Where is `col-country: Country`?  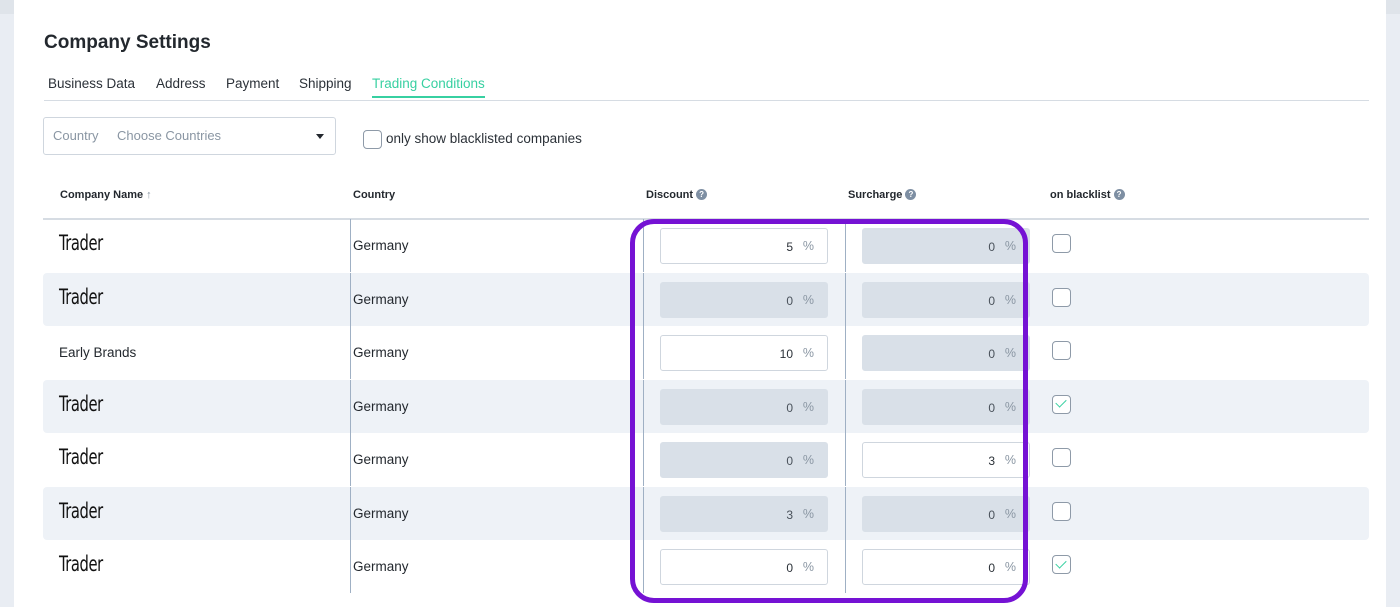 col-country: Country is located at coordinates (374, 195).